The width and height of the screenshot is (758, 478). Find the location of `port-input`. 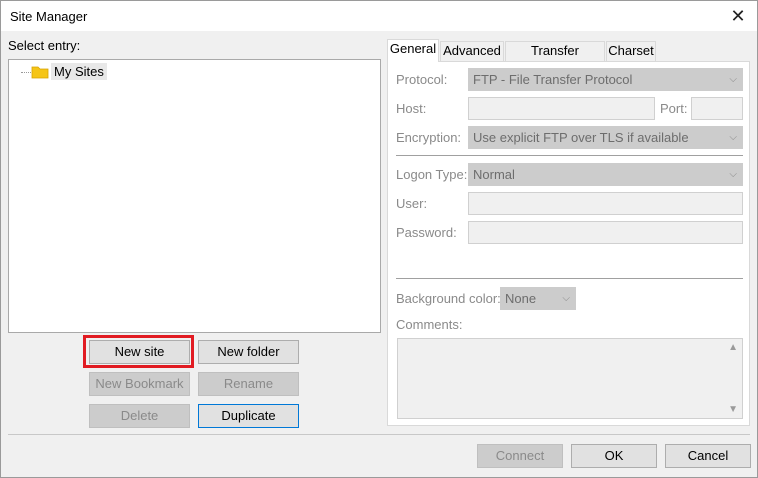

port-input is located at coordinates (717, 108).